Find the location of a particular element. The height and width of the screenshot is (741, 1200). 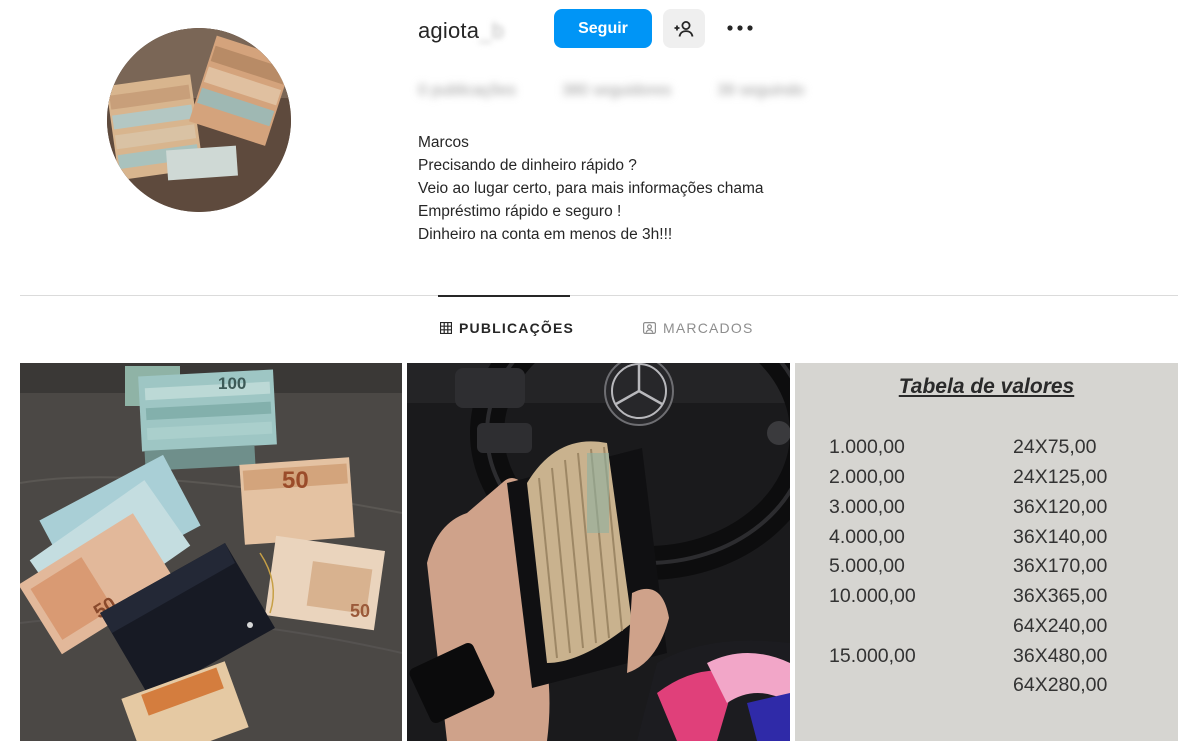

banknote-100-label: 100 is located at coordinates (232, 383).